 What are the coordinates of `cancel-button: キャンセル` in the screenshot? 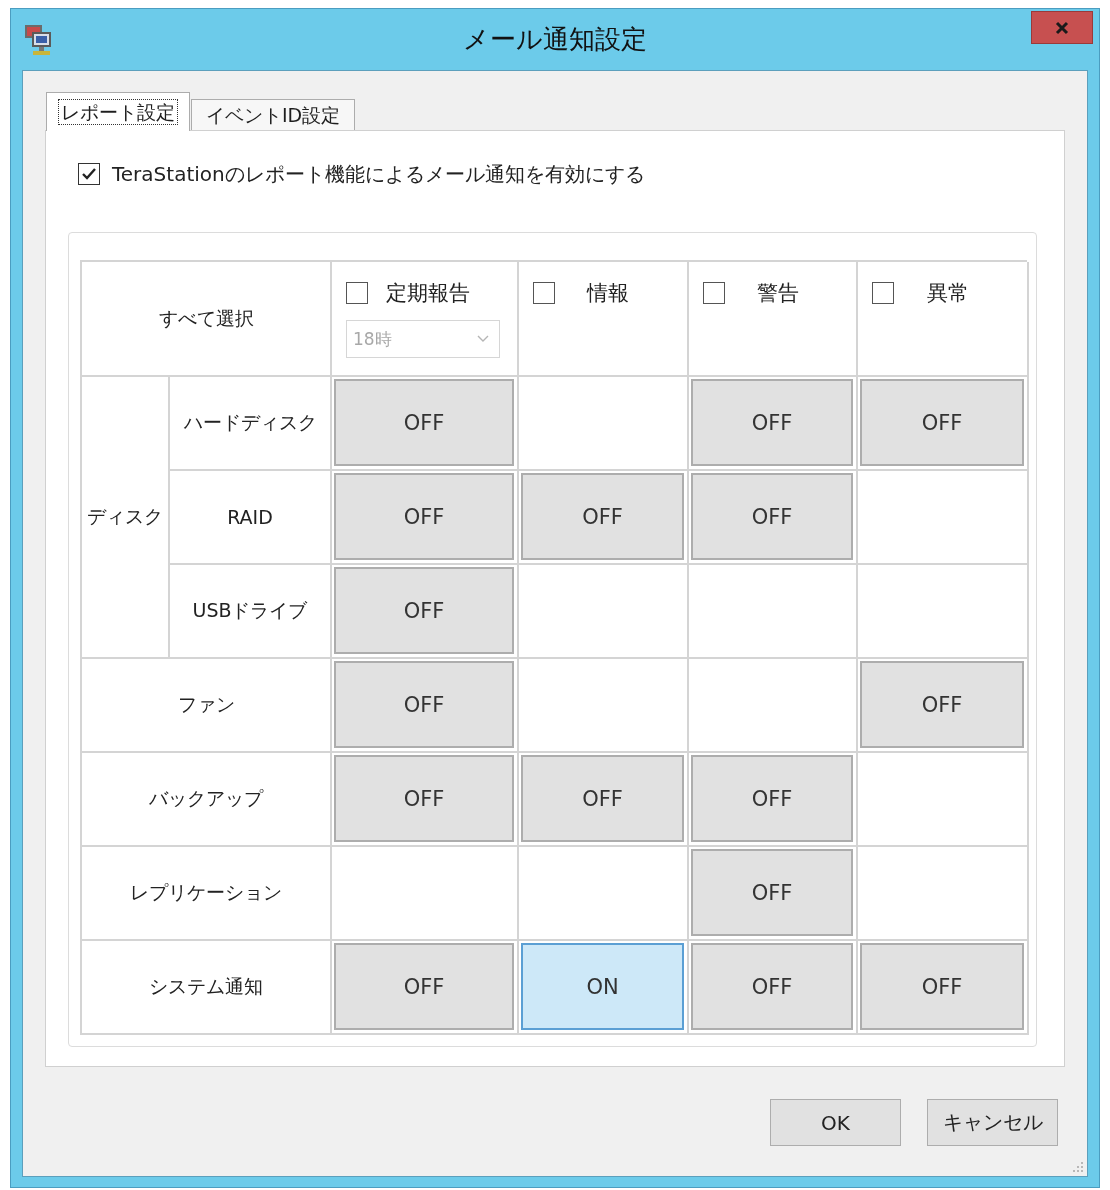 It's located at (992, 1122).